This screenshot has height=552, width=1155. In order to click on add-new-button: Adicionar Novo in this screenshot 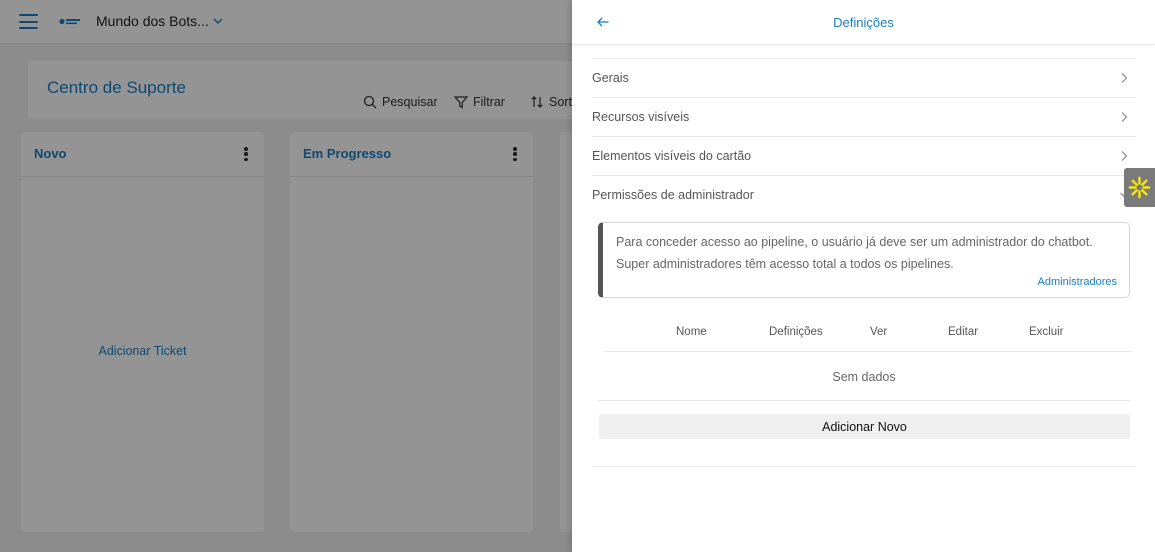, I will do `click(864, 426)`.